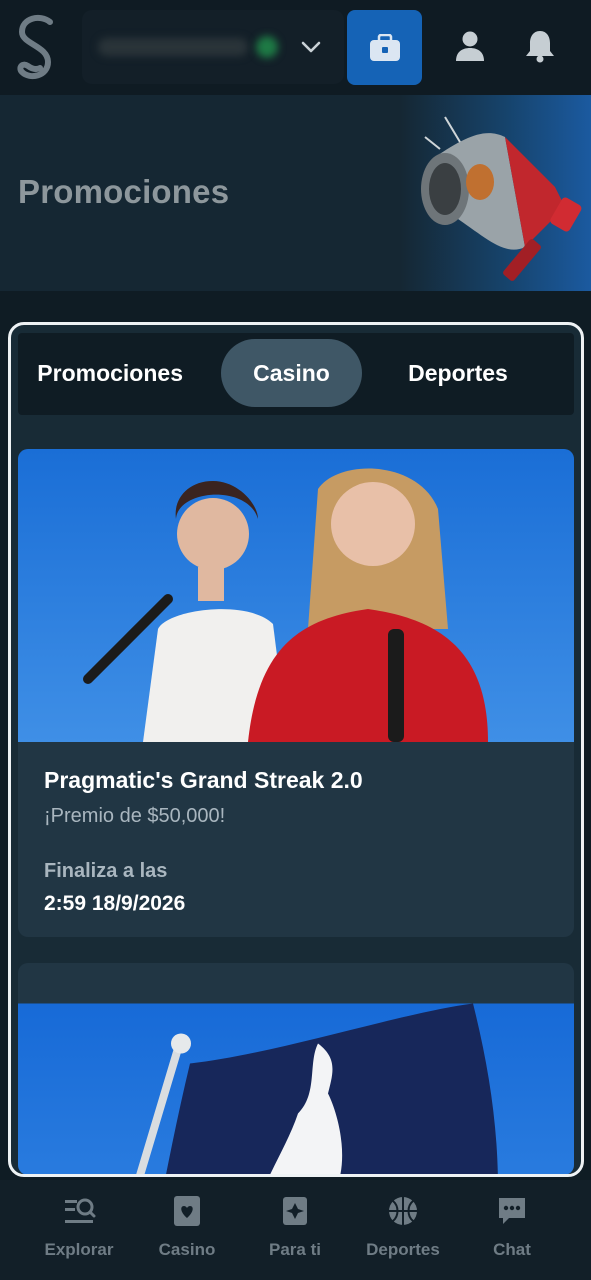 This screenshot has height=1280, width=591. I want to click on wallet-button, so click(384, 47).